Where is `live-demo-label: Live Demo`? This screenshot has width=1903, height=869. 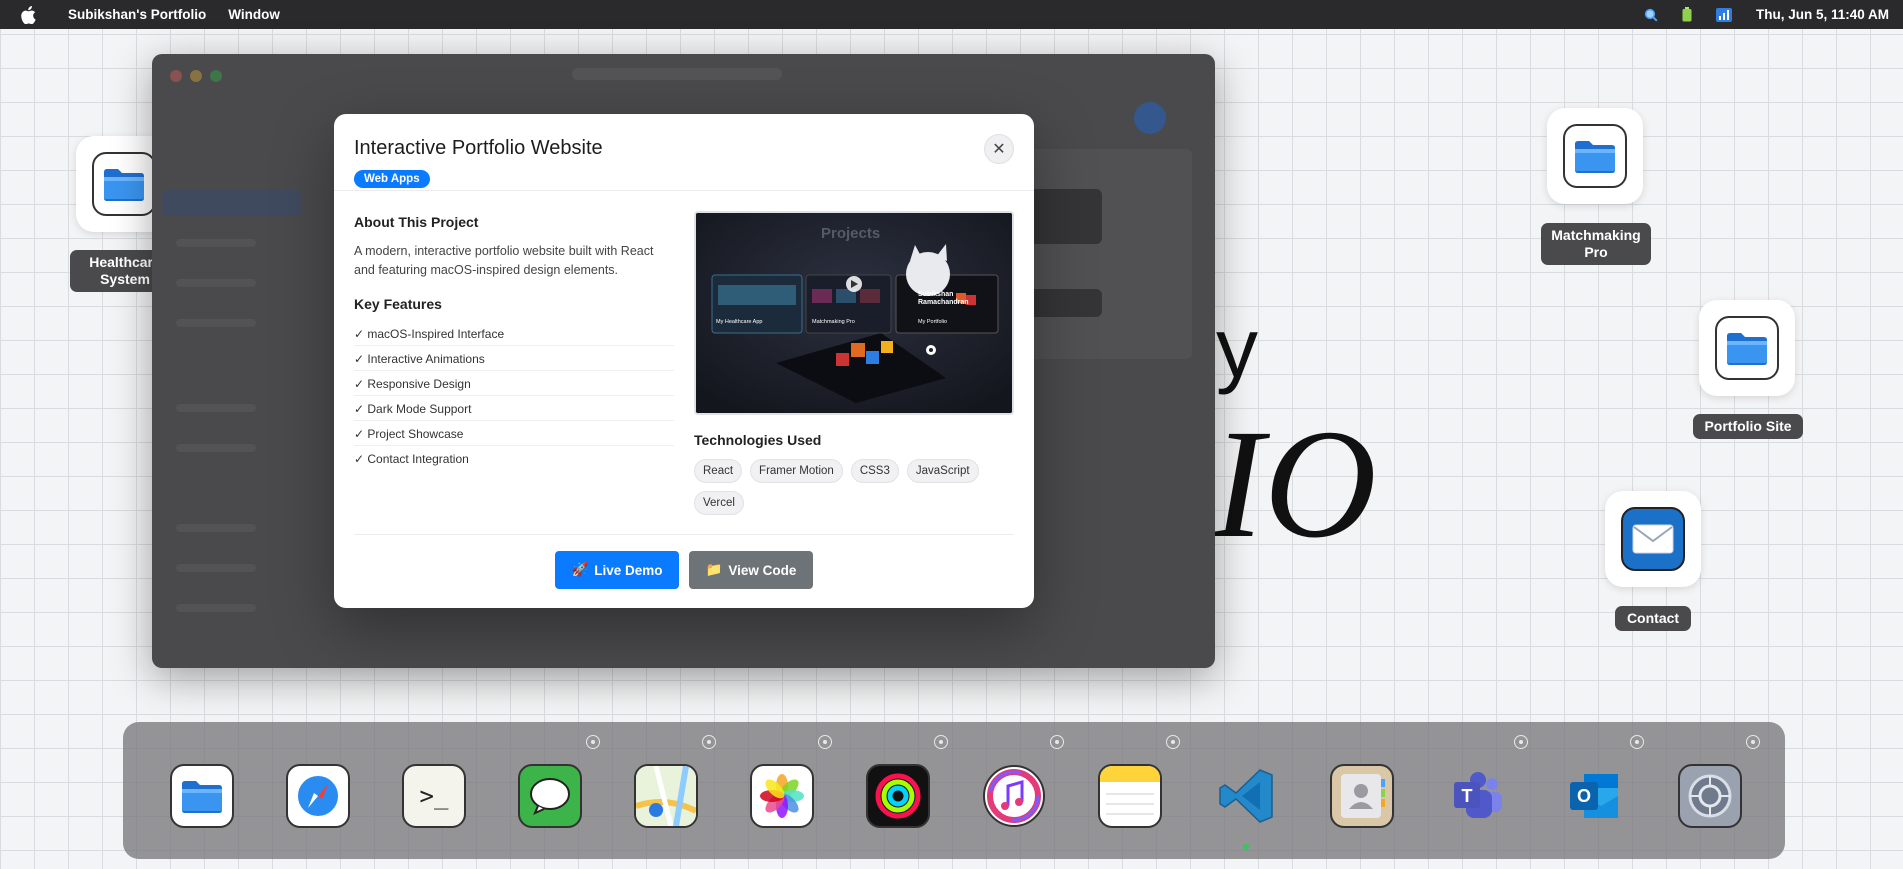 live-demo-label: Live Demo is located at coordinates (628, 570).